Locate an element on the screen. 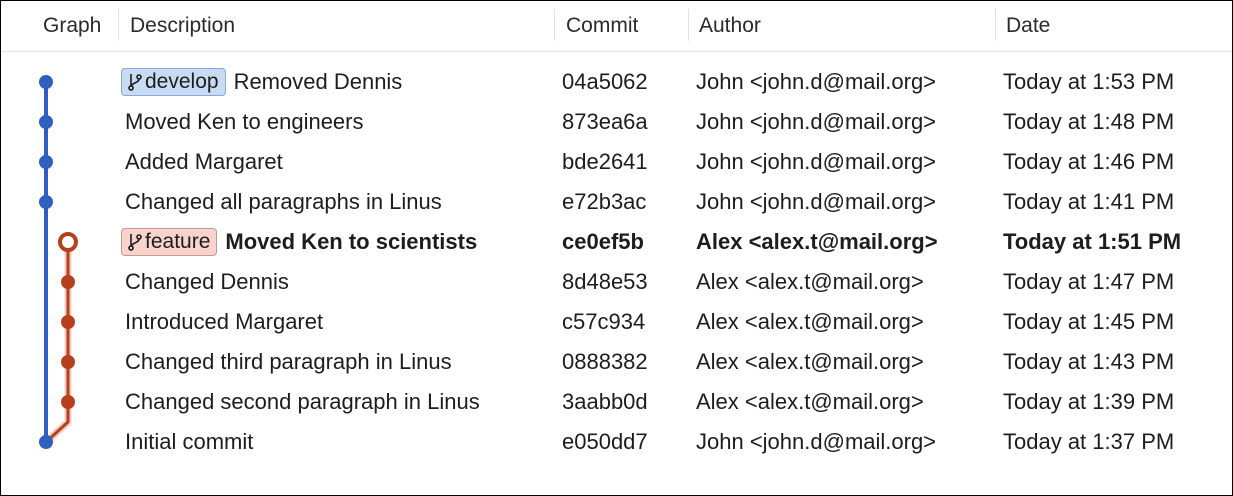  commit-description: Introduced Margaret is located at coordinates (224, 322).